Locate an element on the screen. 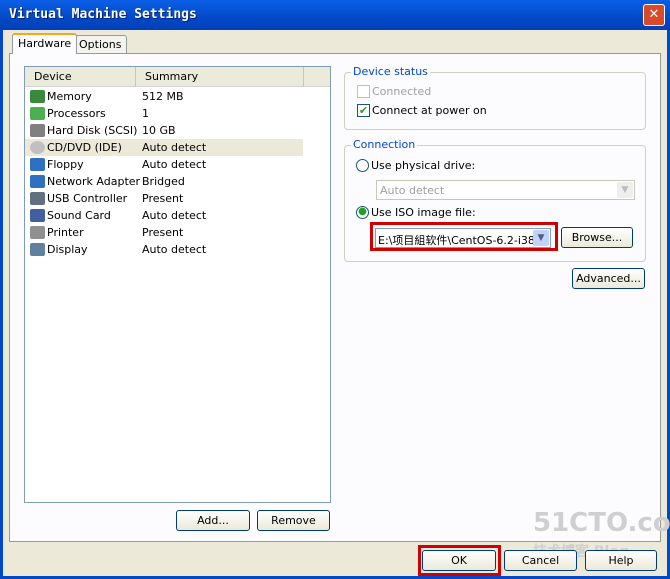 The height and width of the screenshot is (579, 670). column-summary: Summary is located at coordinates (171, 76).